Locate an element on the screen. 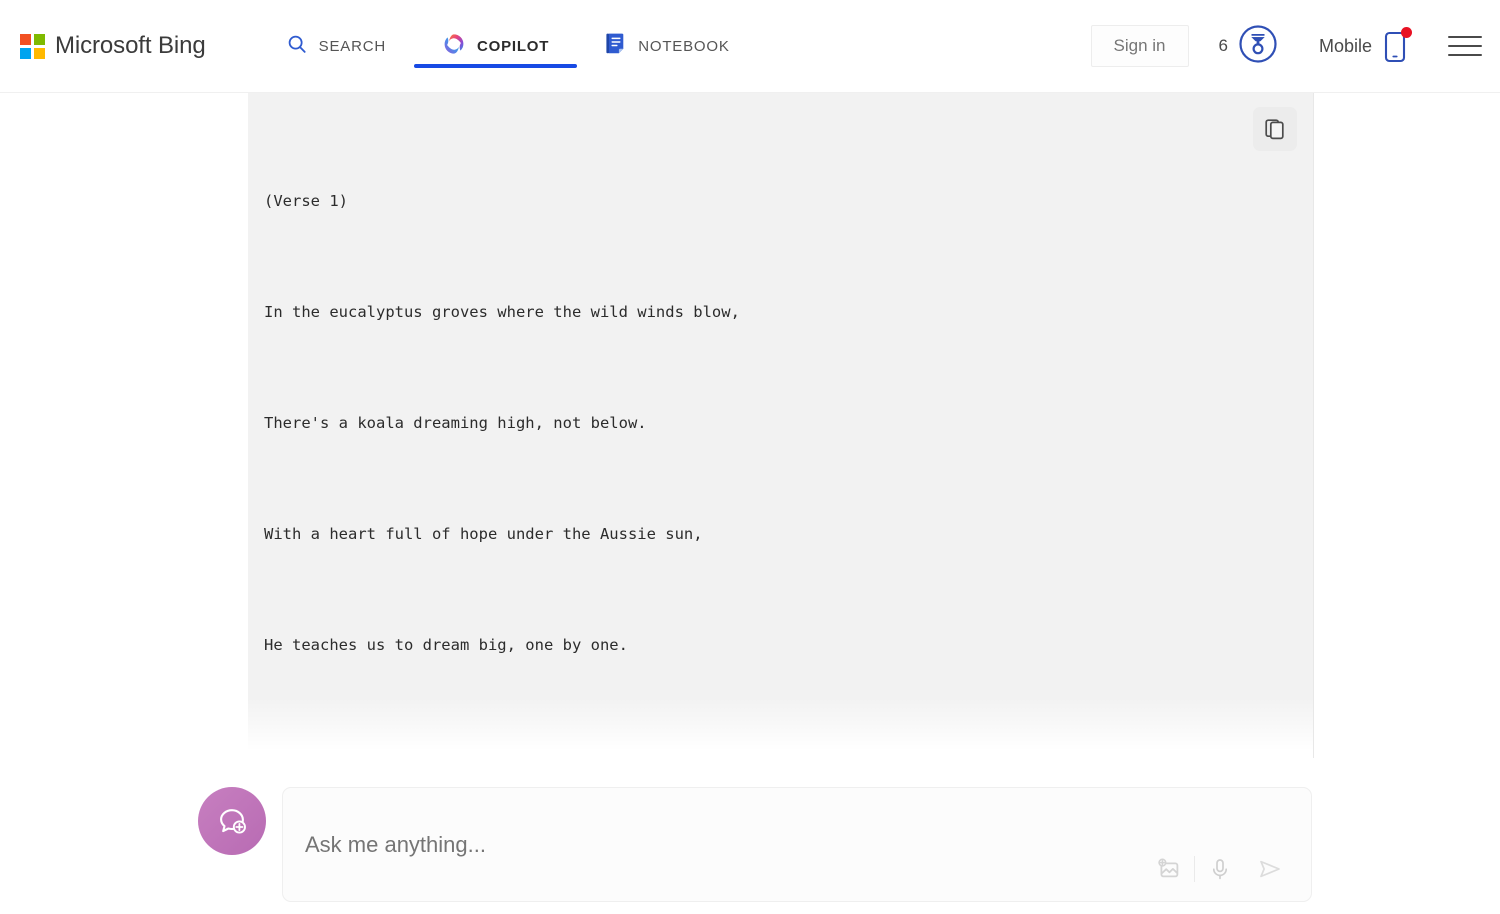 The image size is (1500, 914). mobile-label: Mobile is located at coordinates (1345, 45).